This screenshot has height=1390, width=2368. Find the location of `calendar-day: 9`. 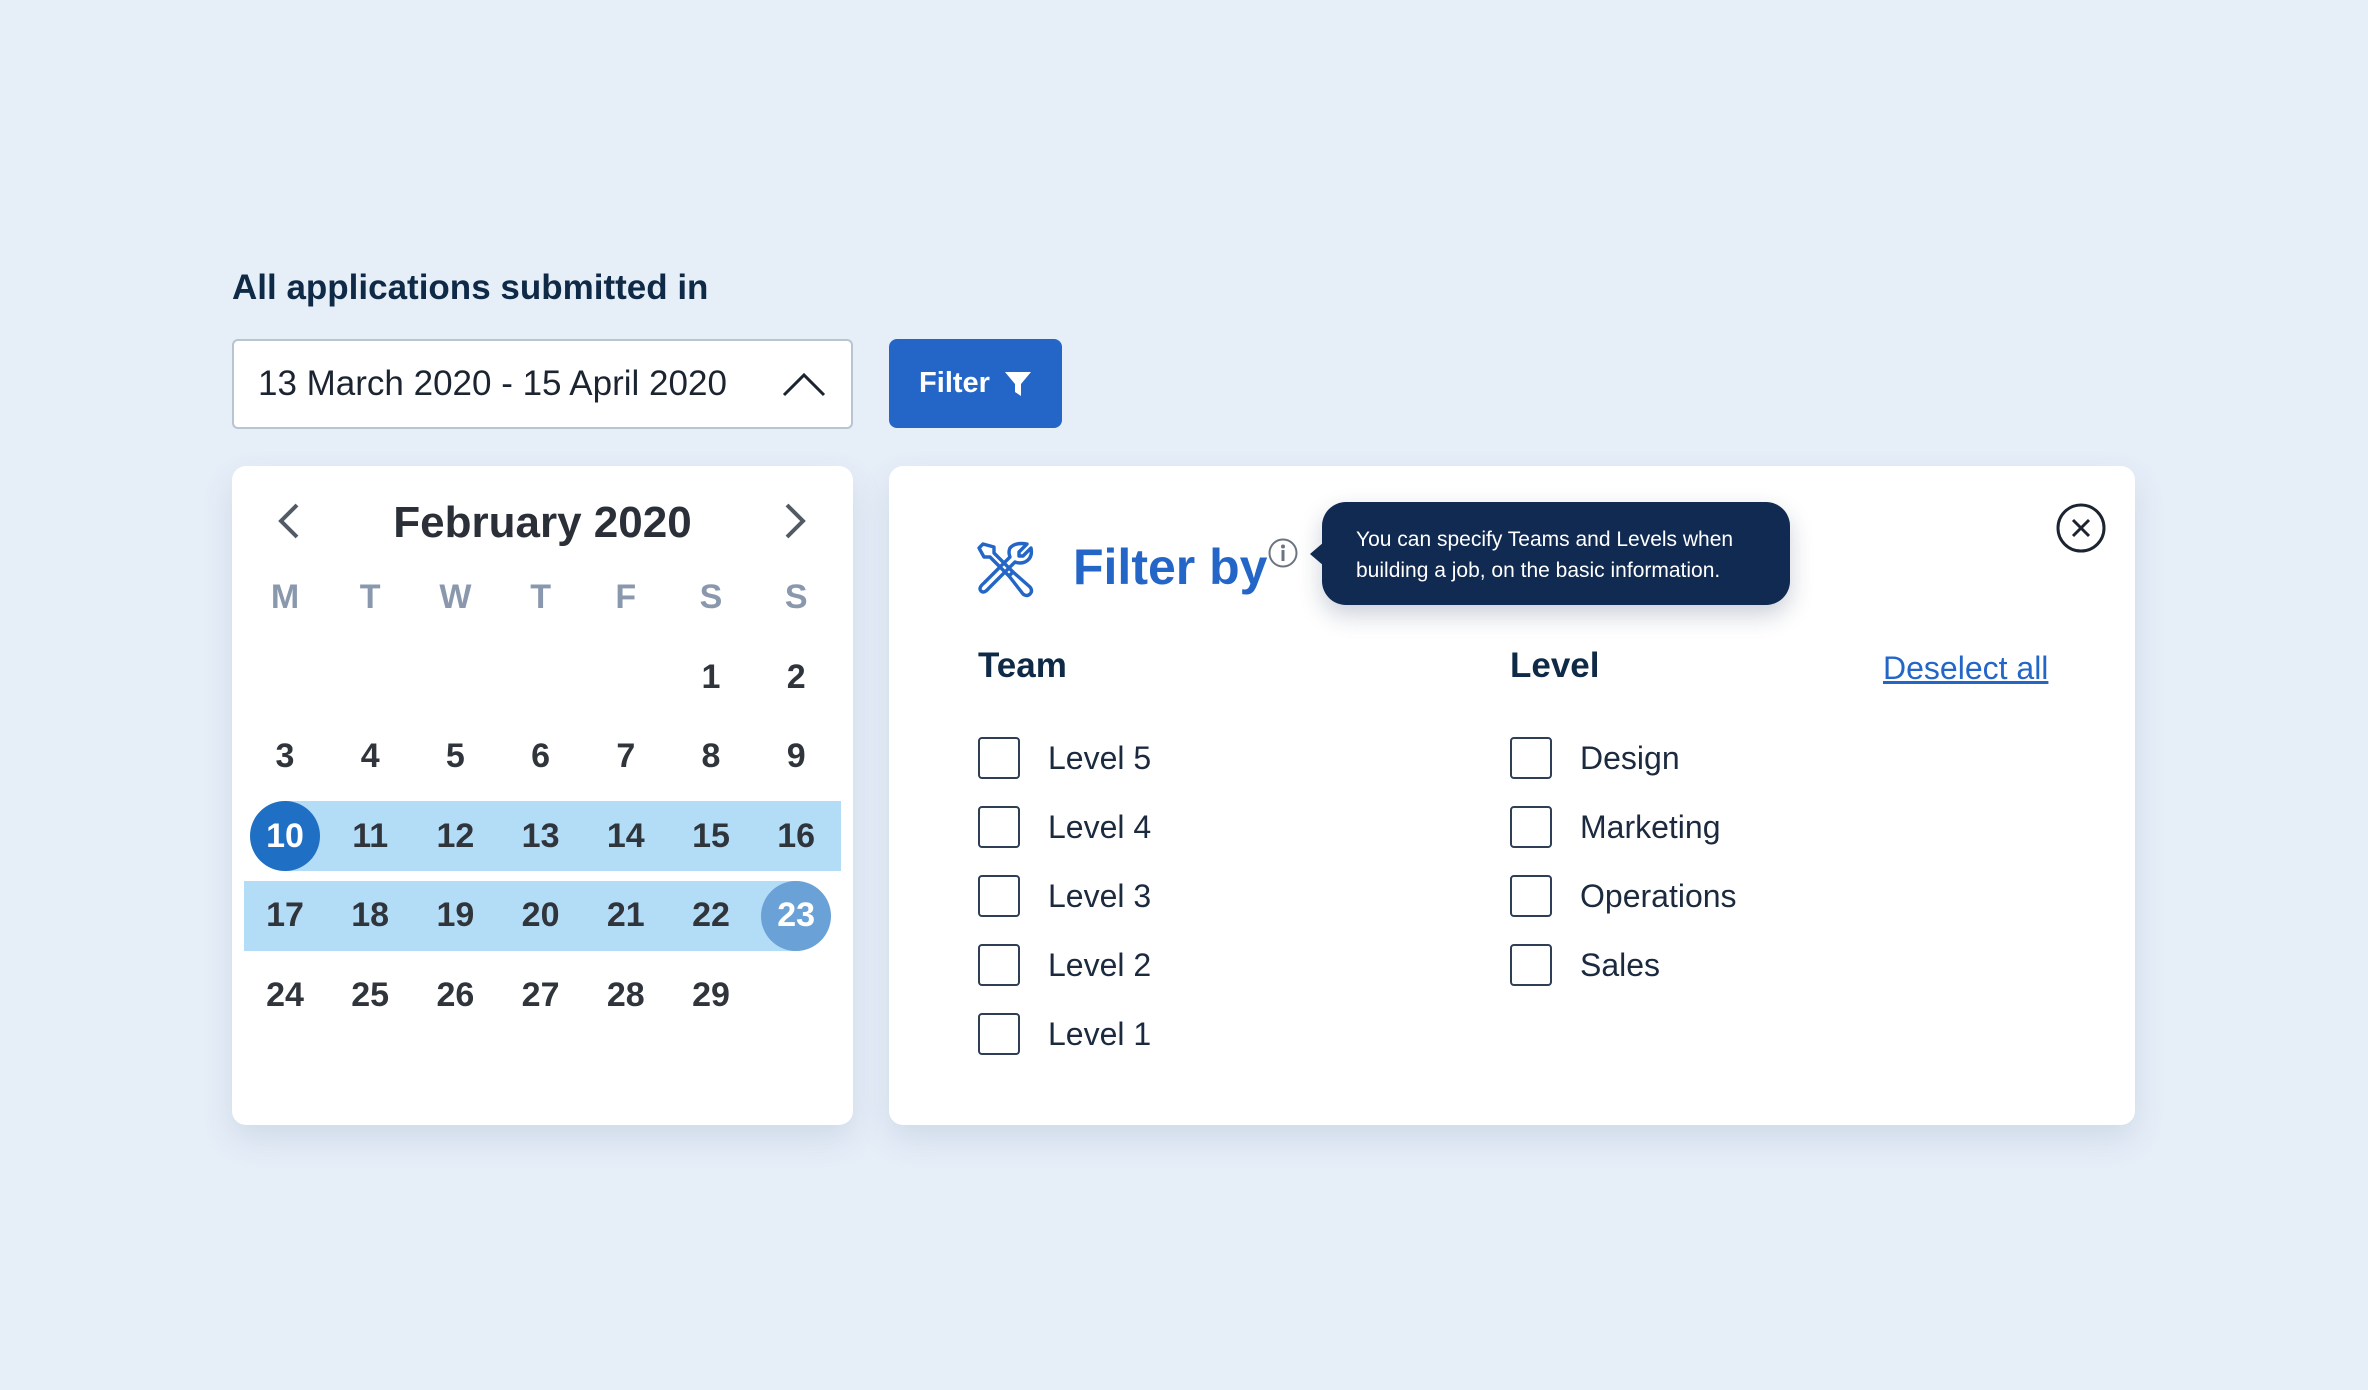

calendar-day: 9 is located at coordinates (796, 757).